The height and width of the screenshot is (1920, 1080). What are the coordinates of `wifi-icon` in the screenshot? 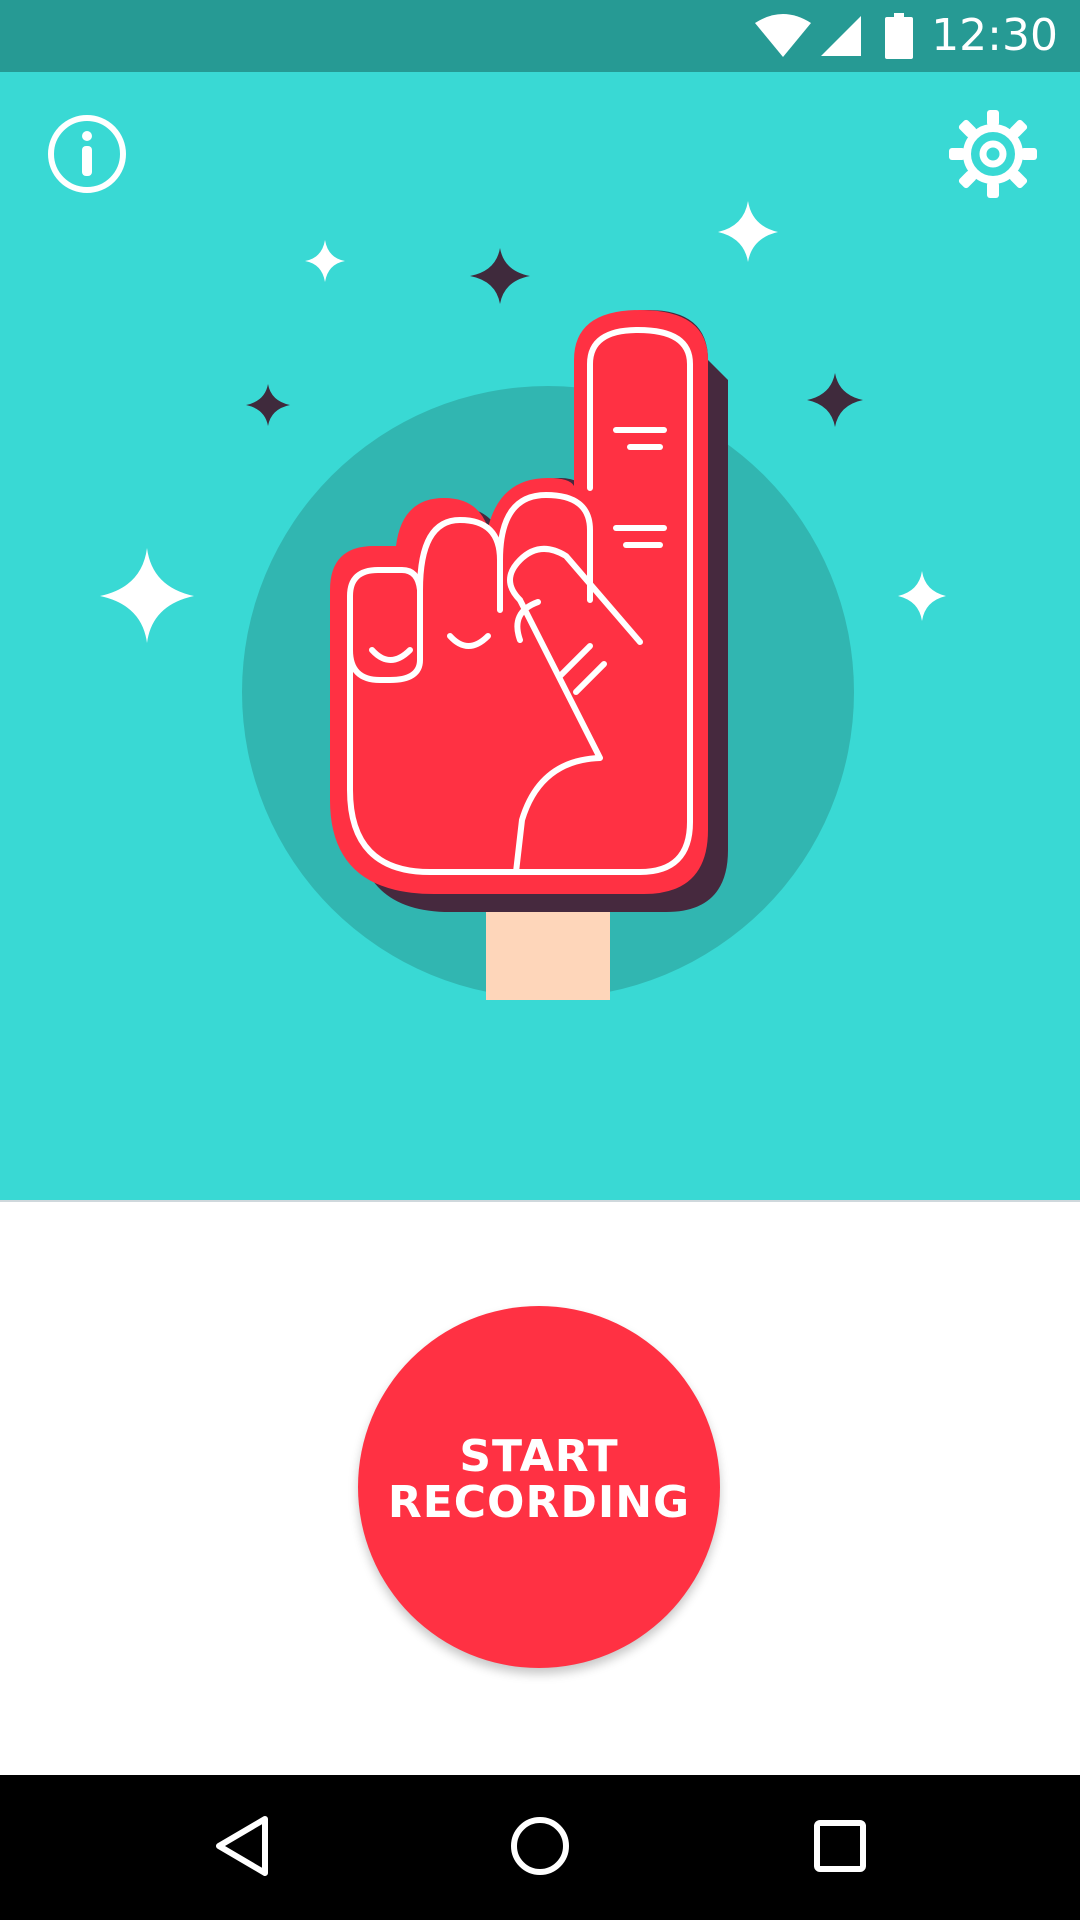 It's located at (783, 36).